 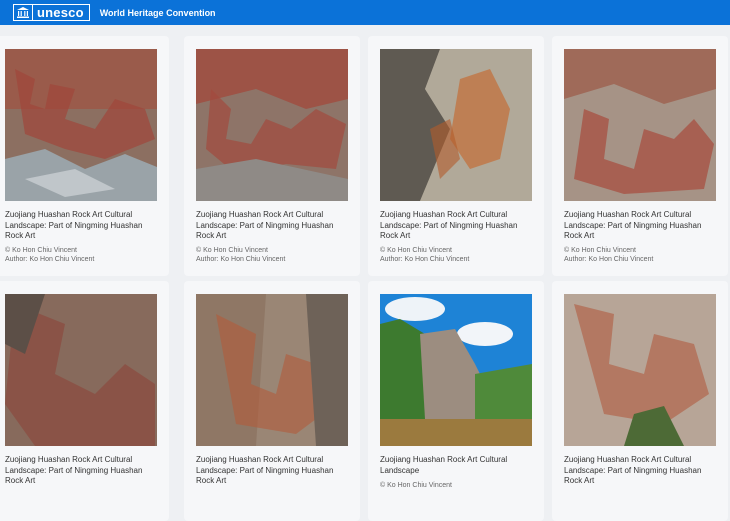 What do you see at coordinates (456, 370) in the screenshot?
I see `landscape-photo` at bounding box center [456, 370].